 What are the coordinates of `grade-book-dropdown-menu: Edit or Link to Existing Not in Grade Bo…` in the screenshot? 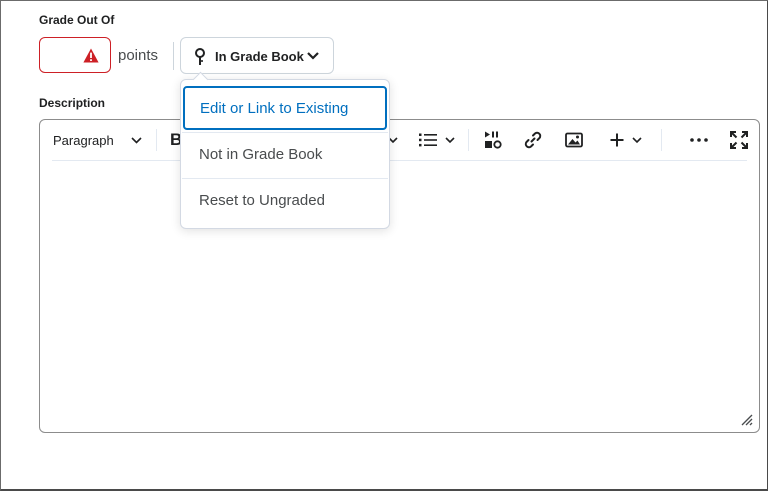 It's located at (285, 150).